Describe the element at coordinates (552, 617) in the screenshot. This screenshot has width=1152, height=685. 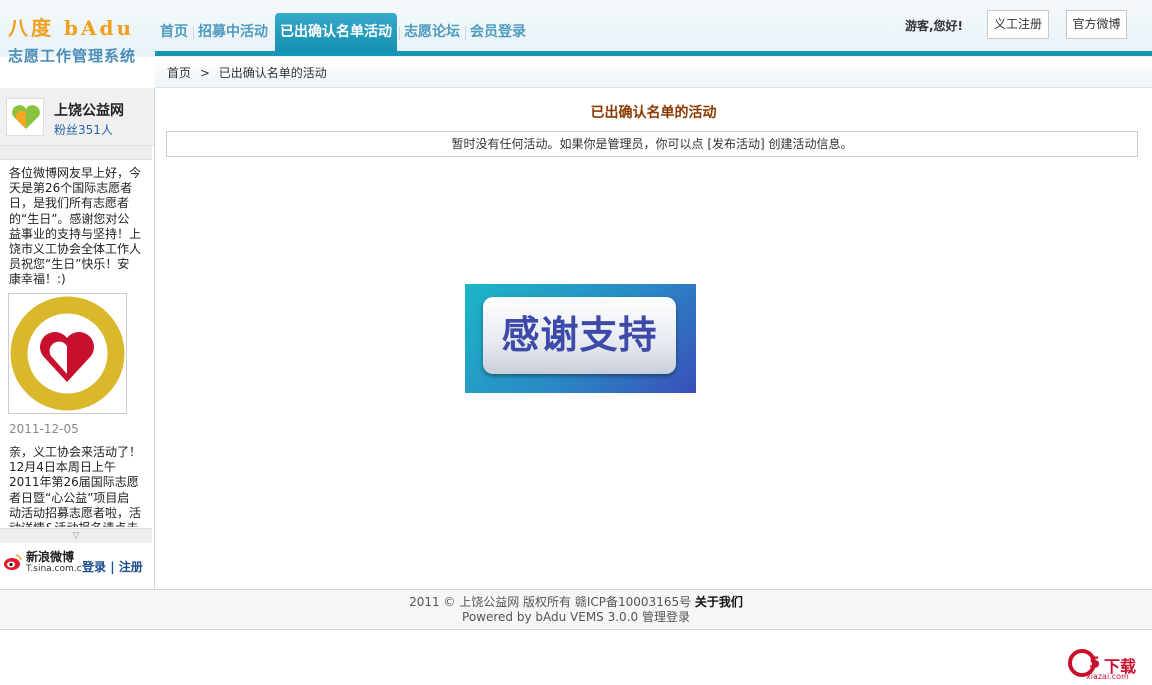
I see `footer-powered-by: Powered by bAdu VEMS 3.0.0` at that location.